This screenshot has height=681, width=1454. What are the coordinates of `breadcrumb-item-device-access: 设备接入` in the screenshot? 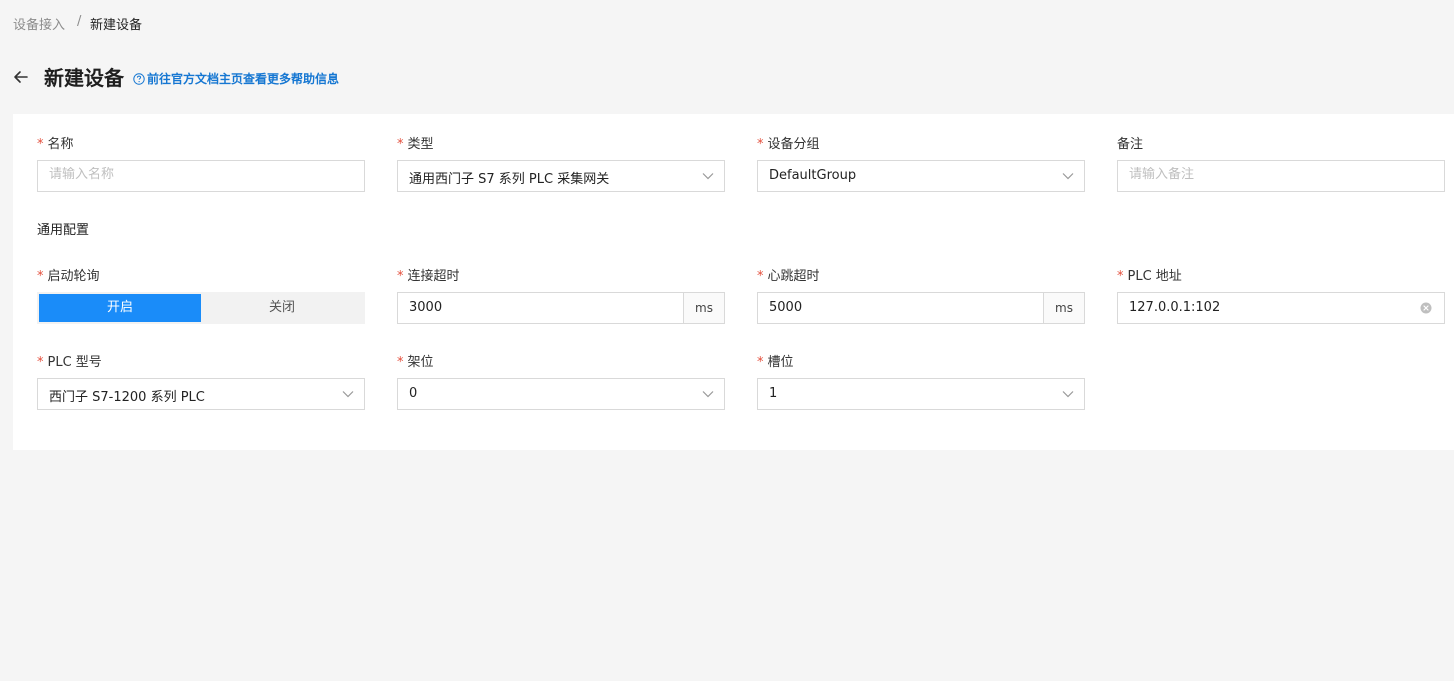 It's located at (39, 23).